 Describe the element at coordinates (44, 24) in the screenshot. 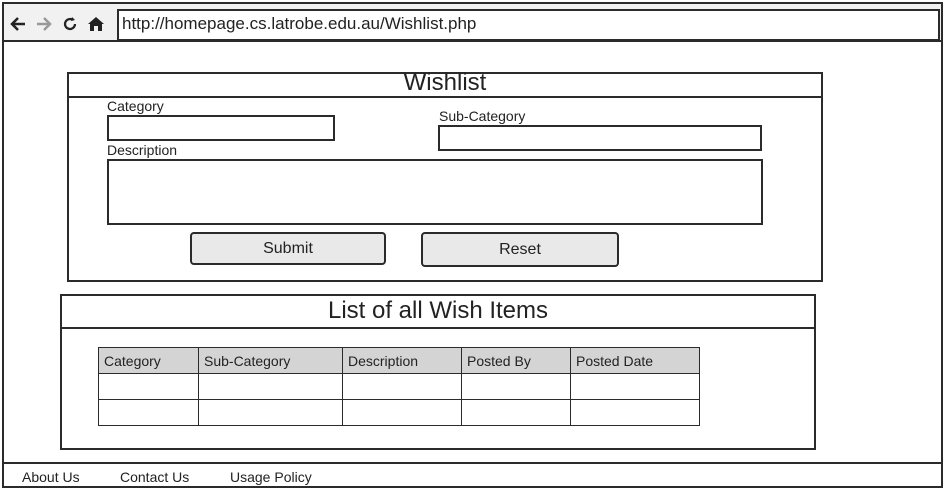

I see `forward-arrow-icon` at that location.